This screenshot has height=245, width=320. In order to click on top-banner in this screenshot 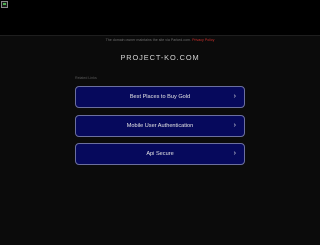, I will do `click(160, 18)`.